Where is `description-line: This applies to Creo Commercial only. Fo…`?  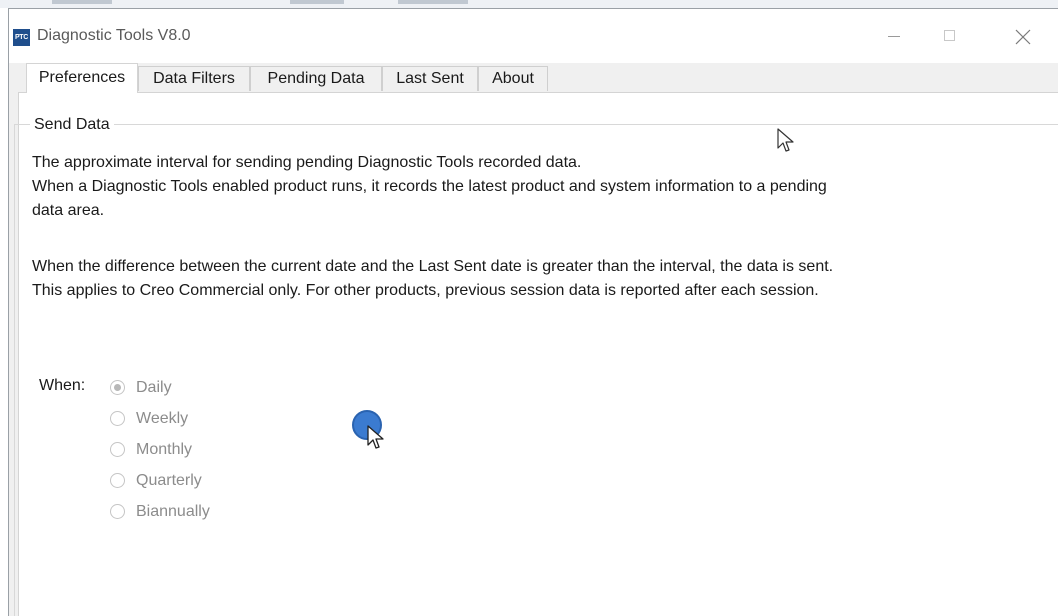 description-line: This applies to Creo Commercial only. Fo… is located at coordinates (425, 290).